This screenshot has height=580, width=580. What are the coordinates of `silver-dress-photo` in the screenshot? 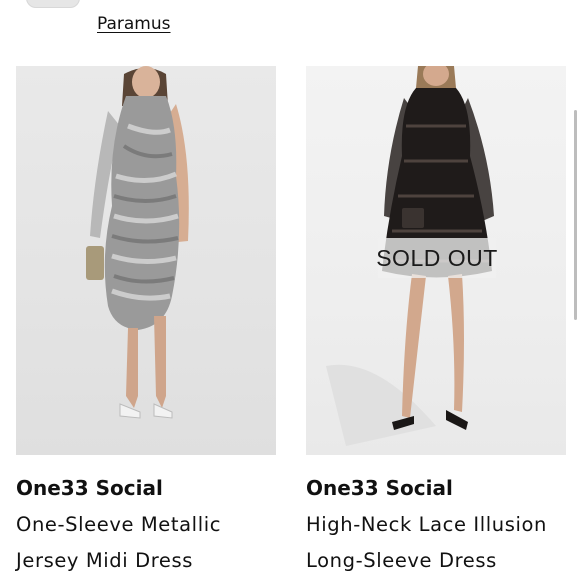 It's located at (137, 242).